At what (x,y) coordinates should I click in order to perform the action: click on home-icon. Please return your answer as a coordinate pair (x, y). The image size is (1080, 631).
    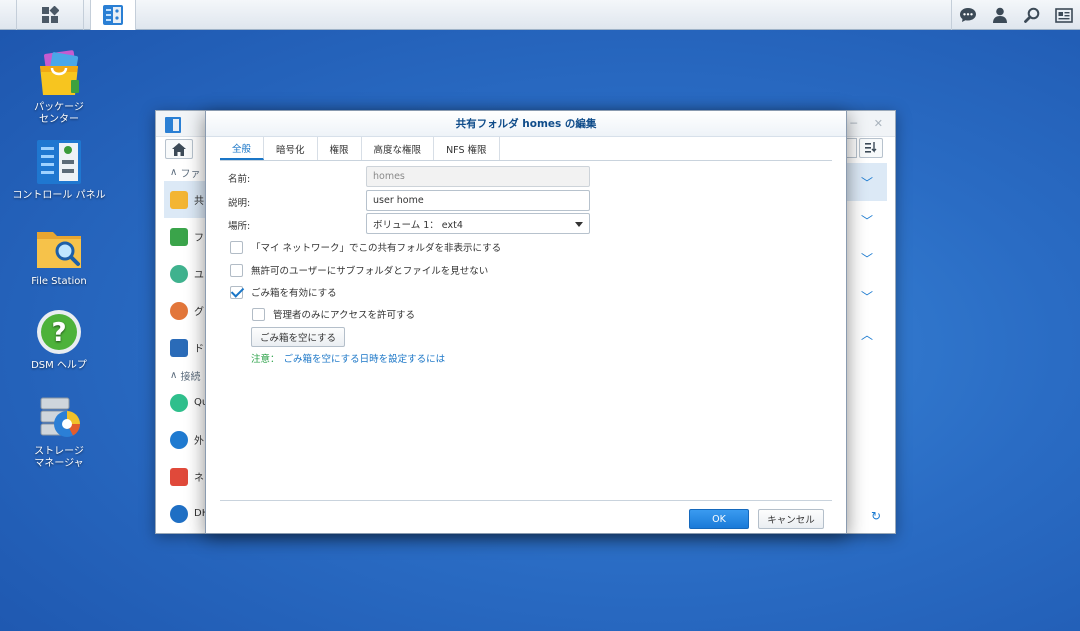
    Looking at the image, I should click on (179, 149).